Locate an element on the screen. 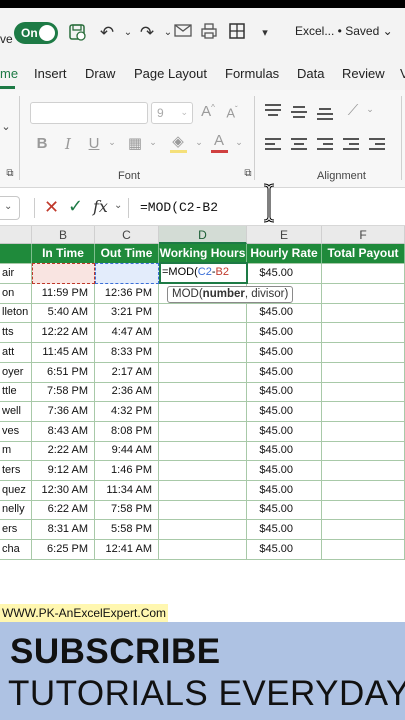 The image size is (405, 720). name-cell: lleton is located at coordinates (16, 313).